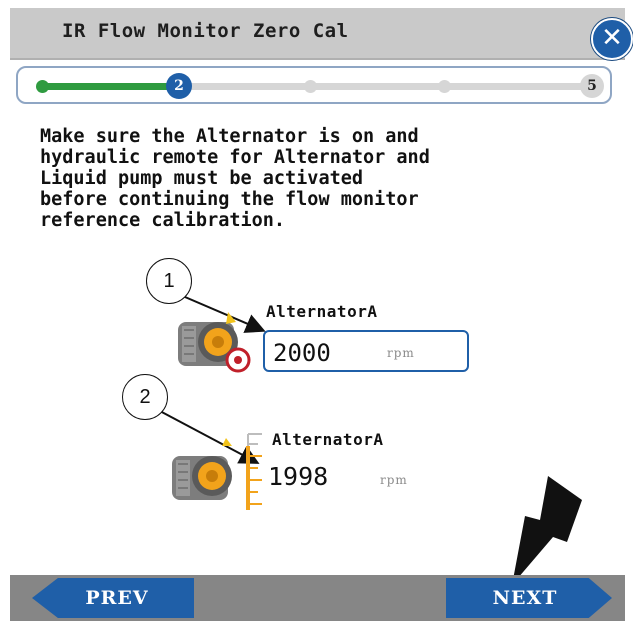  Describe the element at coordinates (547, 530) in the screenshot. I see `next-pointer-arrow` at that location.